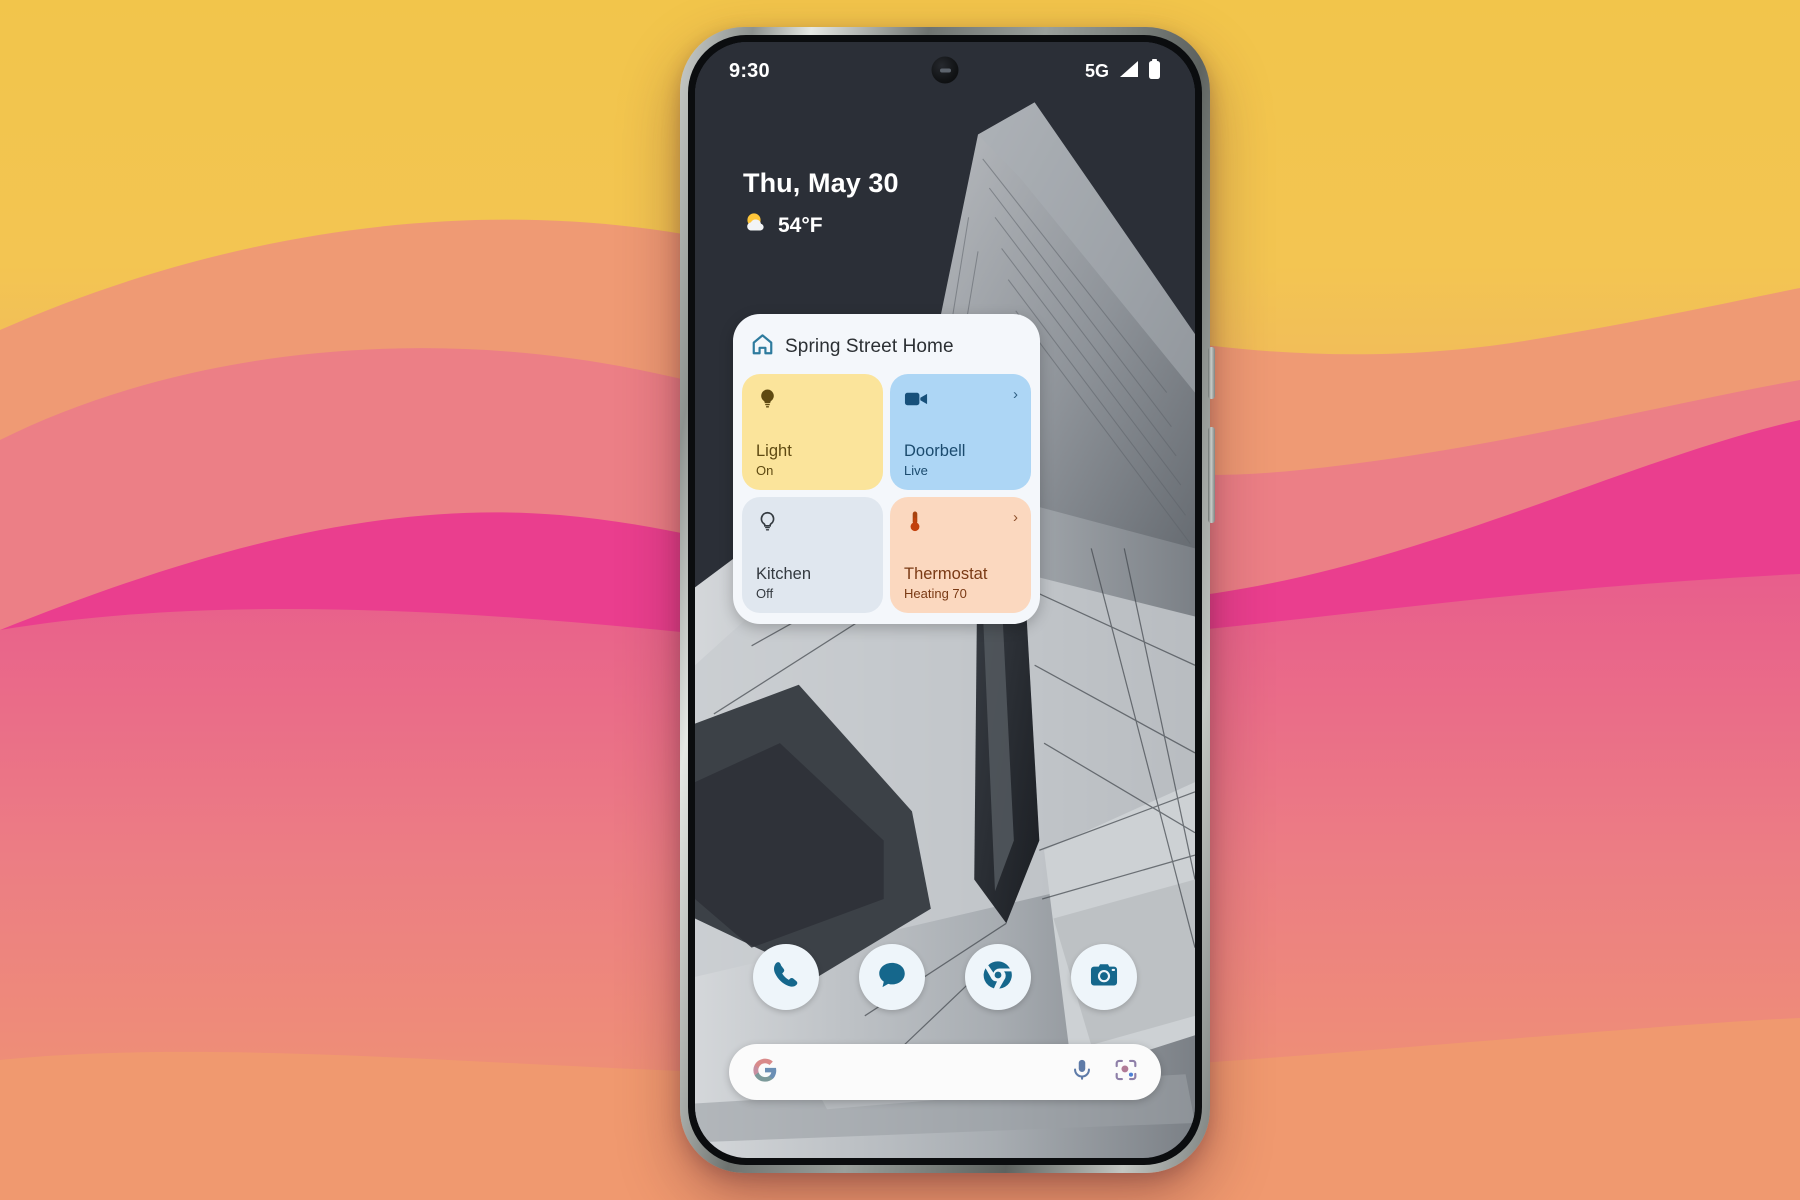 The width and height of the screenshot is (1800, 1200). What do you see at coordinates (1211, 475) in the screenshot?
I see `volume-rocker-button` at bounding box center [1211, 475].